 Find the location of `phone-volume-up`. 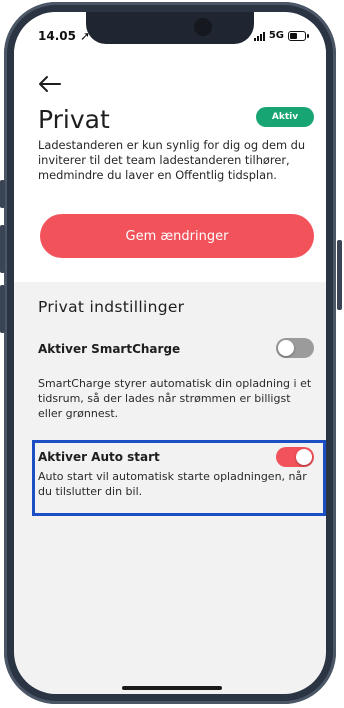

phone-volume-up is located at coordinates (2, 249).